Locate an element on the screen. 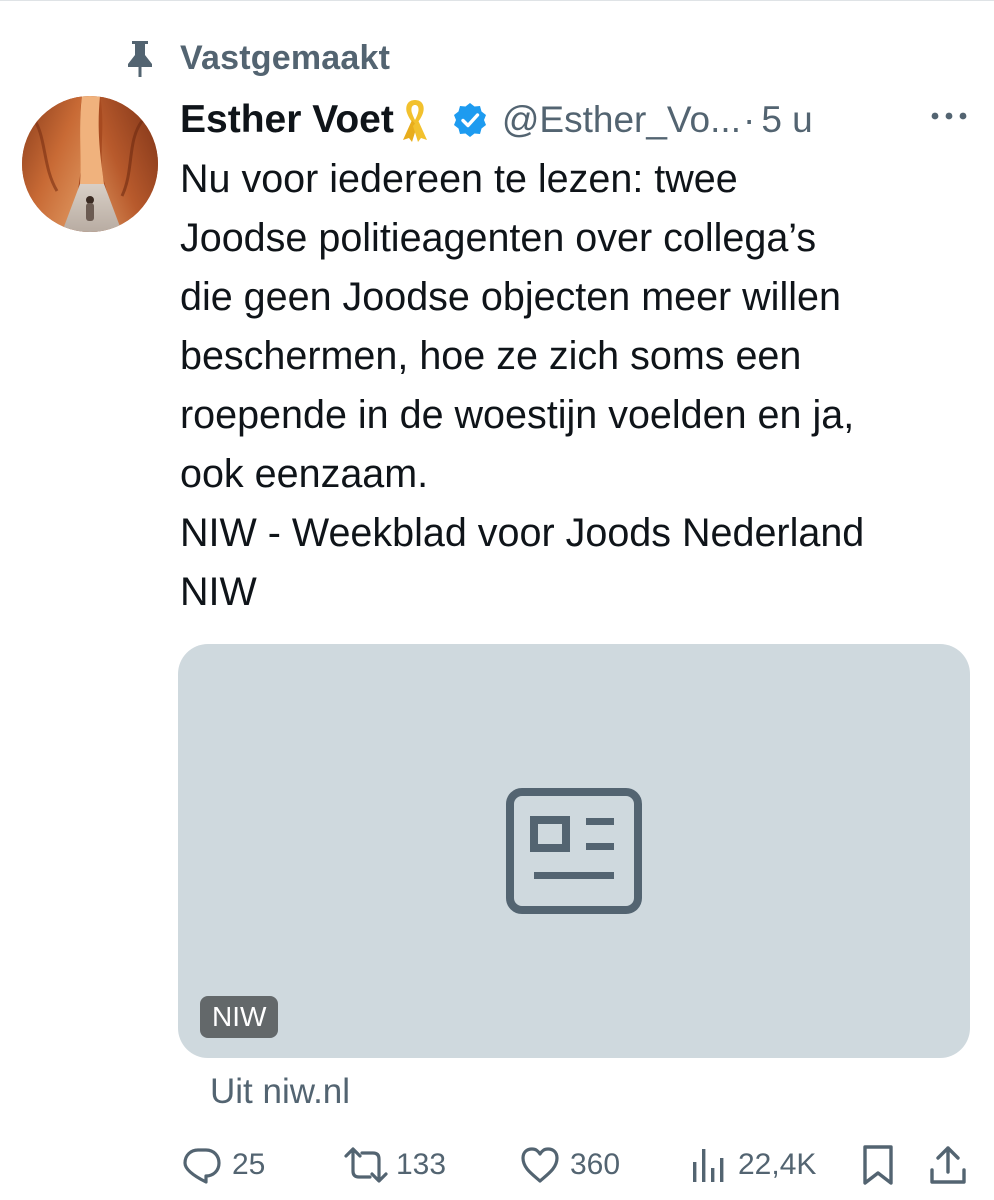 This screenshot has height=1200, width=994. repost-icon is located at coordinates (366, 1165).